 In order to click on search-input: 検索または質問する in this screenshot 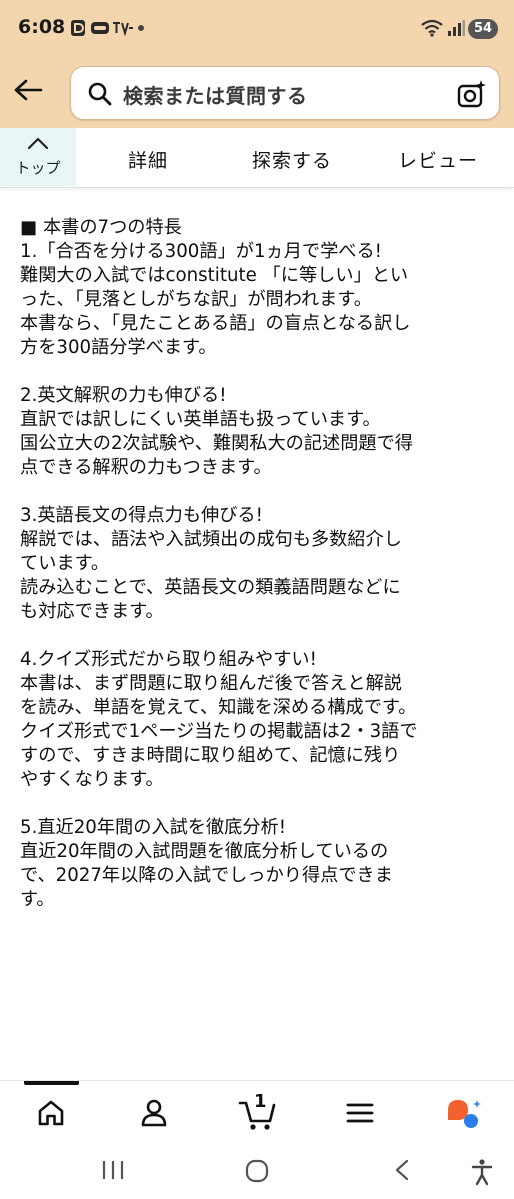, I will do `click(285, 93)`.